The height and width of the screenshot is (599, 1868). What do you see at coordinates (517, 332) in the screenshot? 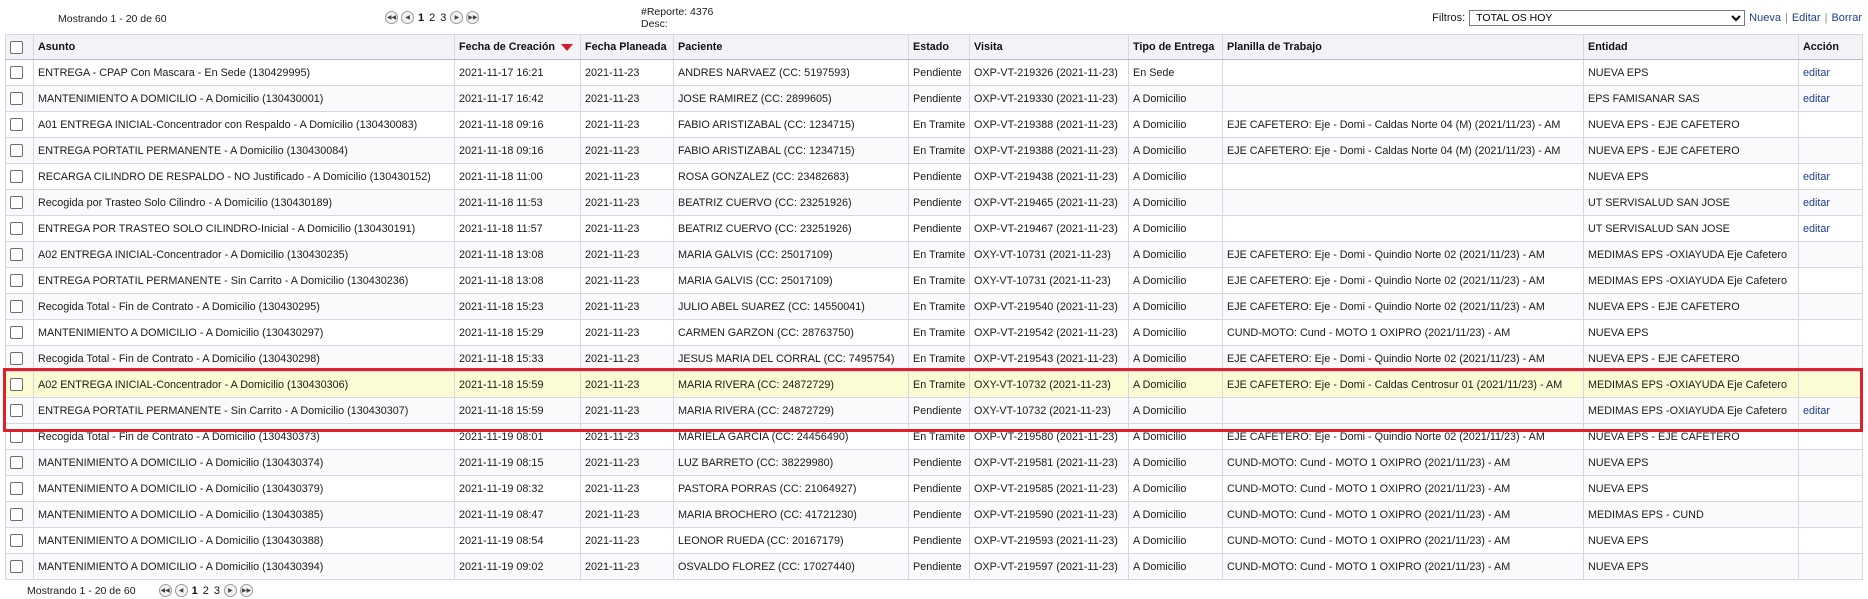
I see `cell-fecha-creacion: 2021-11-18 15:29` at bounding box center [517, 332].